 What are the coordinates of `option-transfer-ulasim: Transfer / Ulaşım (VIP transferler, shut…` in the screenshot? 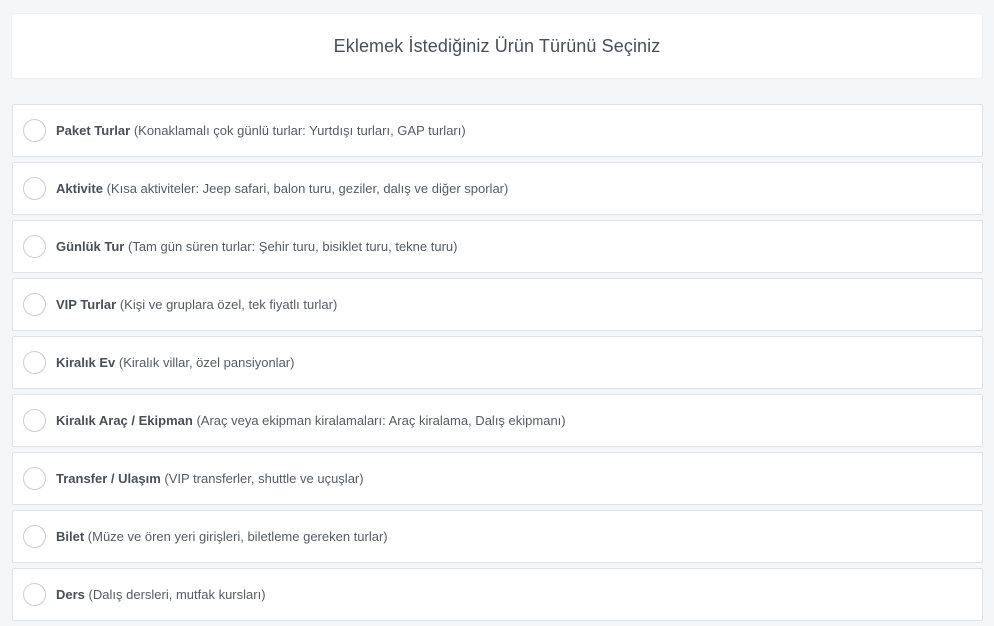 It's located at (497, 478).